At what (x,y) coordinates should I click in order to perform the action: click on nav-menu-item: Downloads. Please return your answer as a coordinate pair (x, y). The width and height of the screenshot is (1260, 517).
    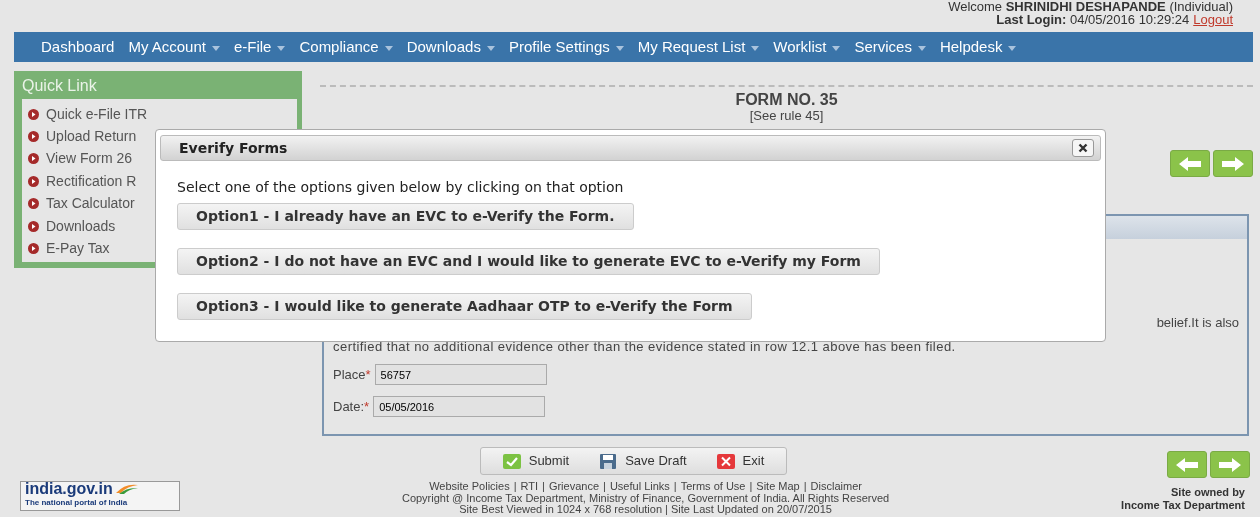
    Looking at the image, I should click on (450, 47).